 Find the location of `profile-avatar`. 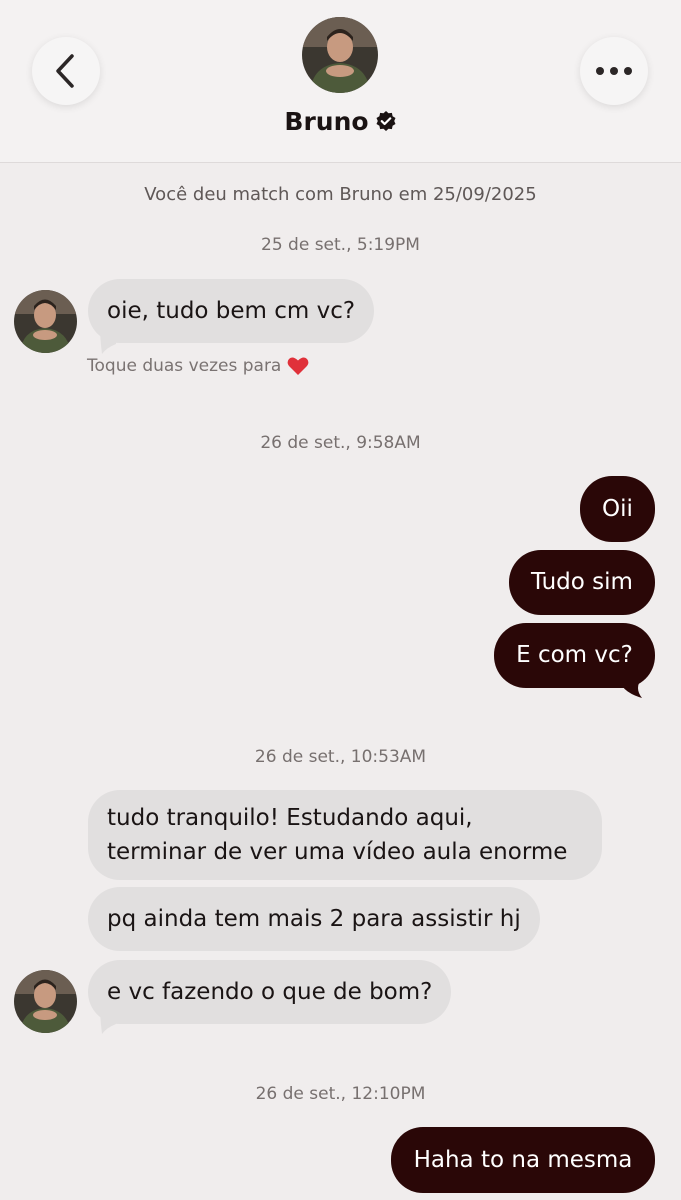

profile-avatar is located at coordinates (340, 55).